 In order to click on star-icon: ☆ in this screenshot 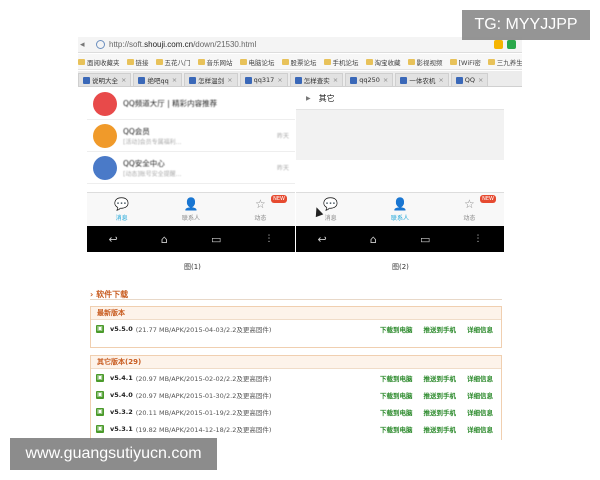, I will do `click(260, 203)`.